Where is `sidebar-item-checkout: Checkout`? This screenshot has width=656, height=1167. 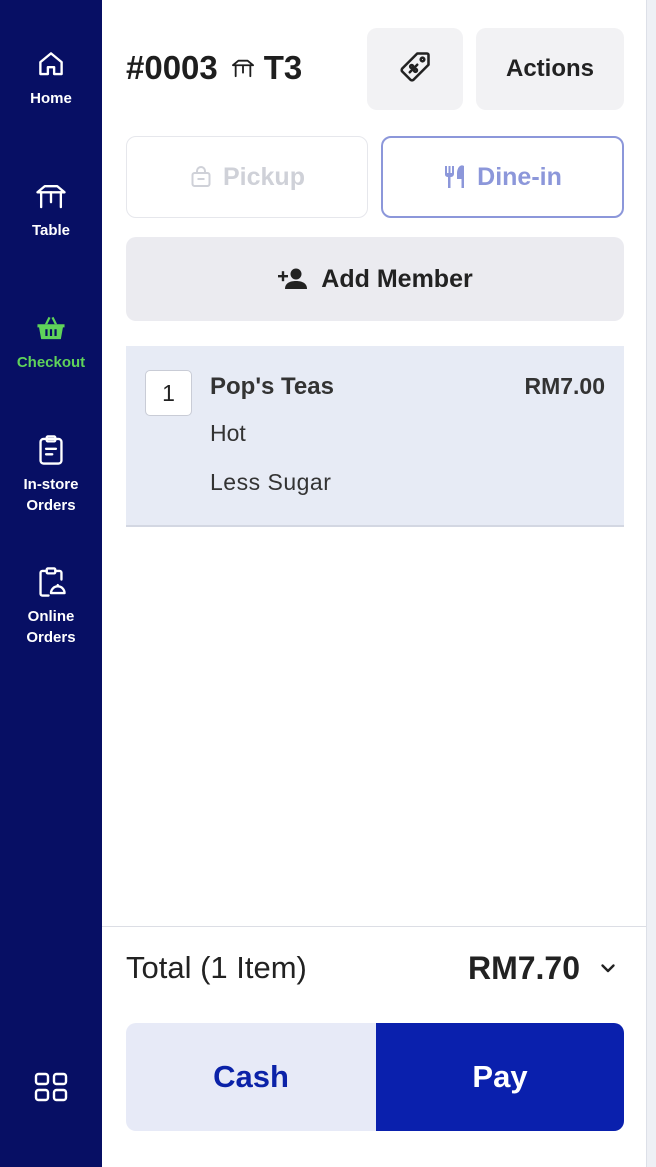
sidebar-item-checkout: Checkout is located at coordinates (51, 342).